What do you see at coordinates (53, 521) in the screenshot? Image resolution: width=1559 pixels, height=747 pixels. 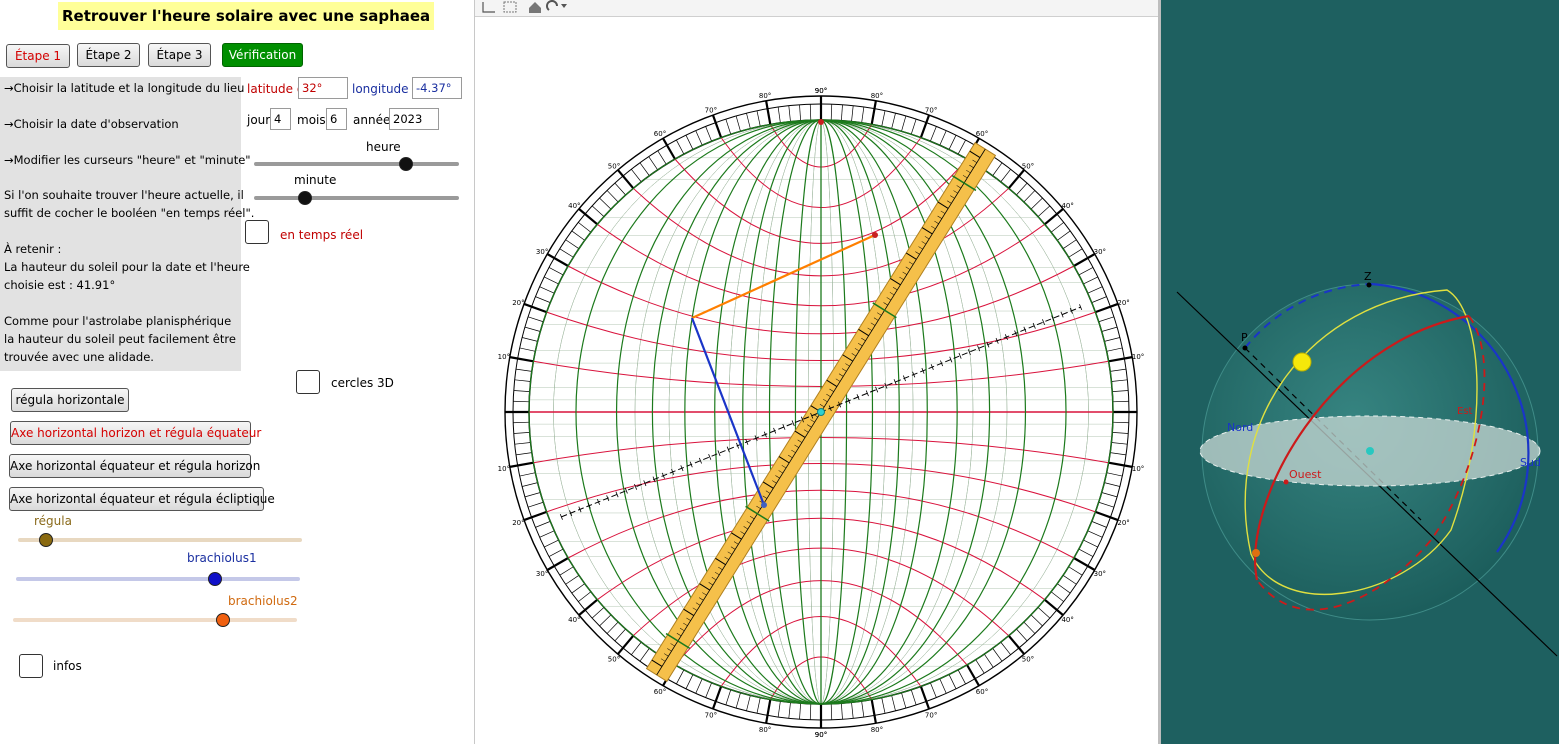 I see `regula-slider-label: régula` at bounding box center [53, 521].